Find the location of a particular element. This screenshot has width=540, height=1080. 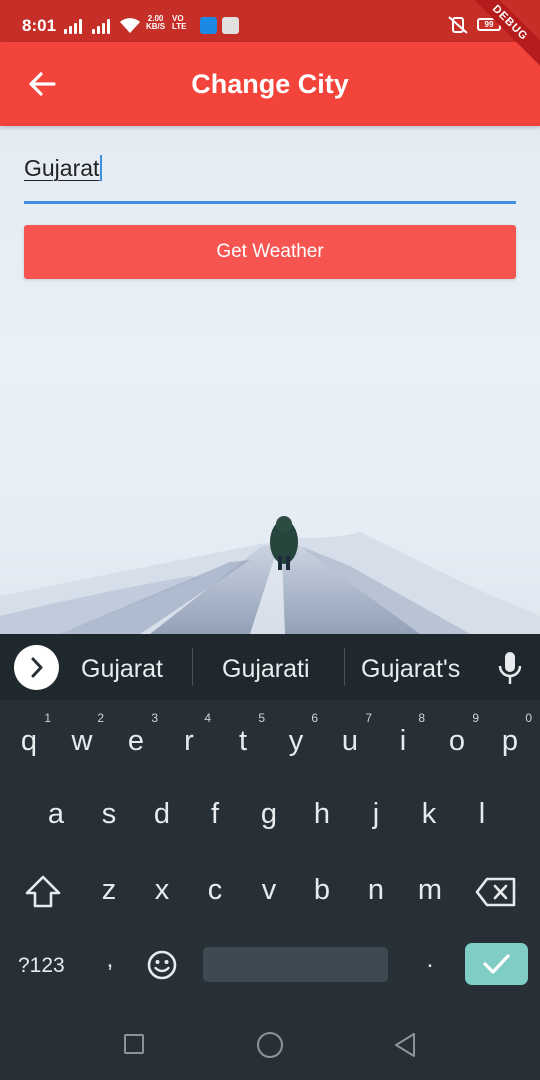

key-label: e is located at coordinates (136, 741).